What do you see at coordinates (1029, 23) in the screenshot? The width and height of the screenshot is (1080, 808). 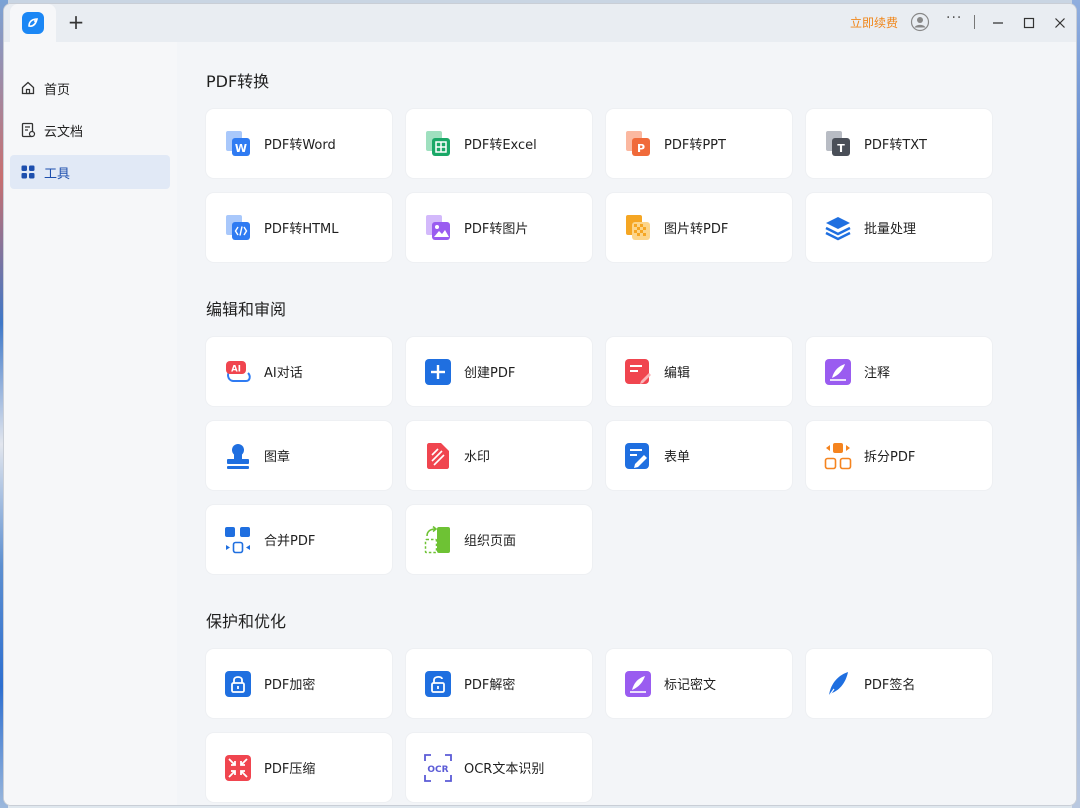 I see `maximize-button` at bounding box center [1029, 23].